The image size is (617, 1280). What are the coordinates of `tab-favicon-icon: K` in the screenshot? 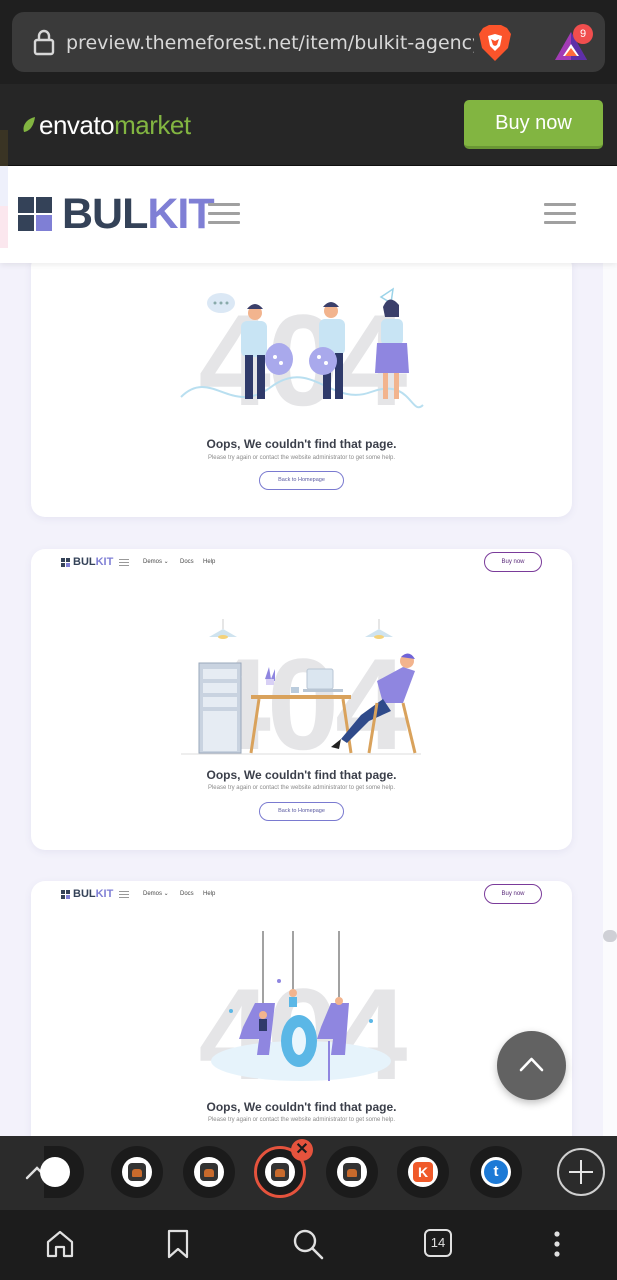 It's located at (423, 1172).